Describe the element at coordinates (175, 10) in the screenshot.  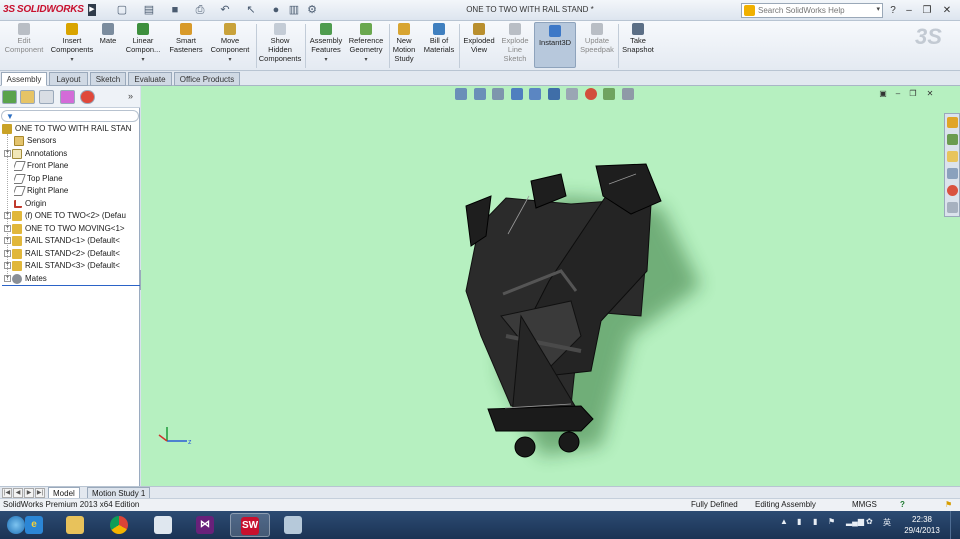
I see `save-icon: ■` at that location.